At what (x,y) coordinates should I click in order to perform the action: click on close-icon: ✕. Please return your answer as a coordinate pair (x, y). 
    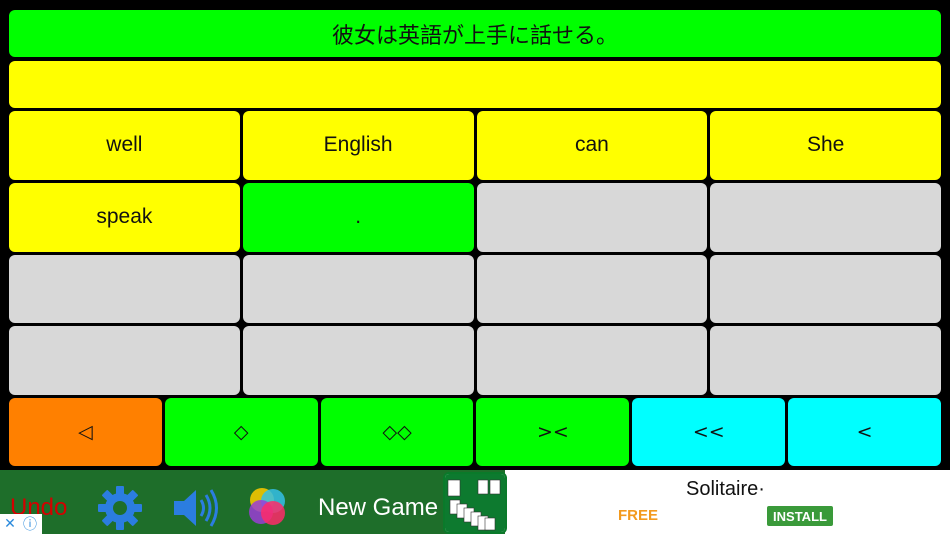
    Looking at the image, I should click on (10, 524).